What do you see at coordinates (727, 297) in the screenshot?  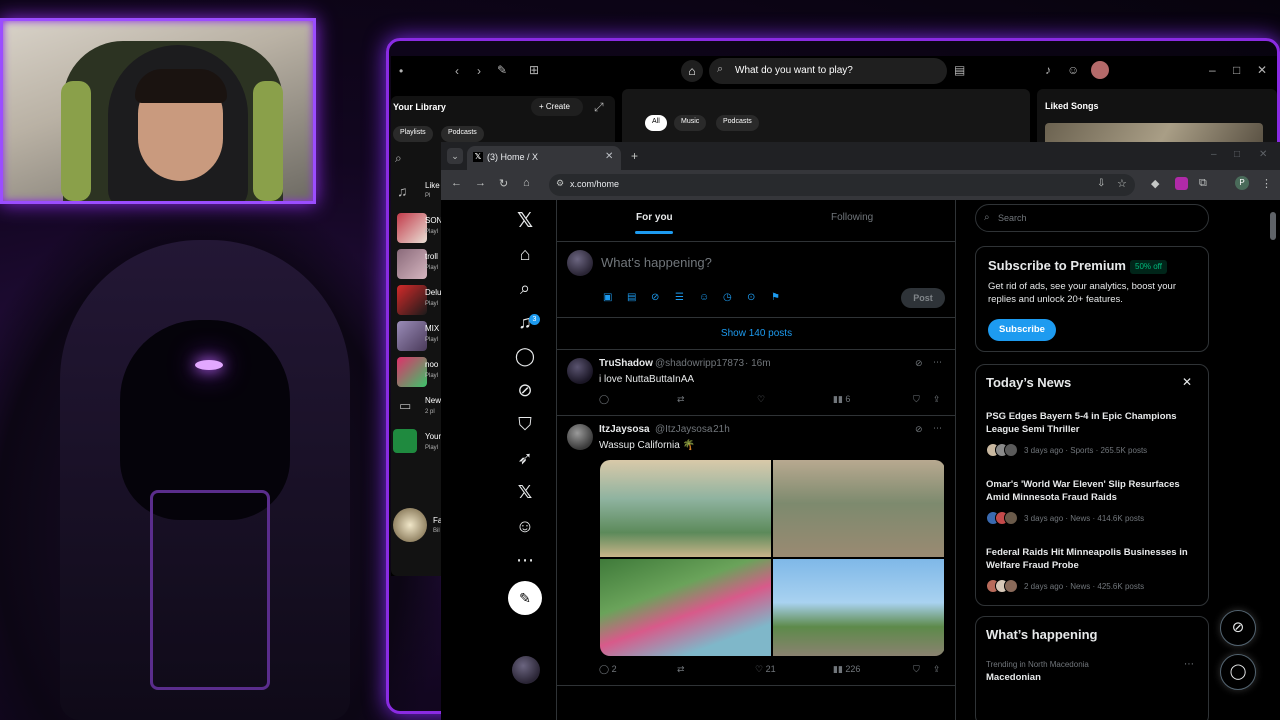 I see `schedule-icon: ◷` at bounding box center [727, 297].